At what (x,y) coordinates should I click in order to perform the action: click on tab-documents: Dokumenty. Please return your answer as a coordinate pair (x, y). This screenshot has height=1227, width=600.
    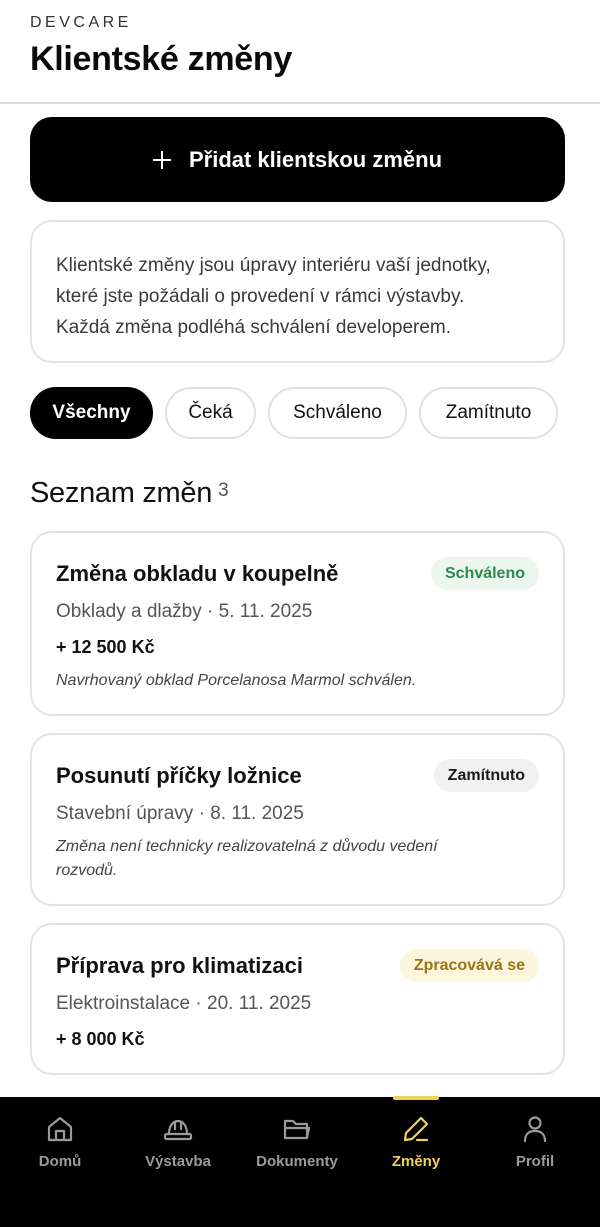
    Looking at the image, I should click on (297, 1147).